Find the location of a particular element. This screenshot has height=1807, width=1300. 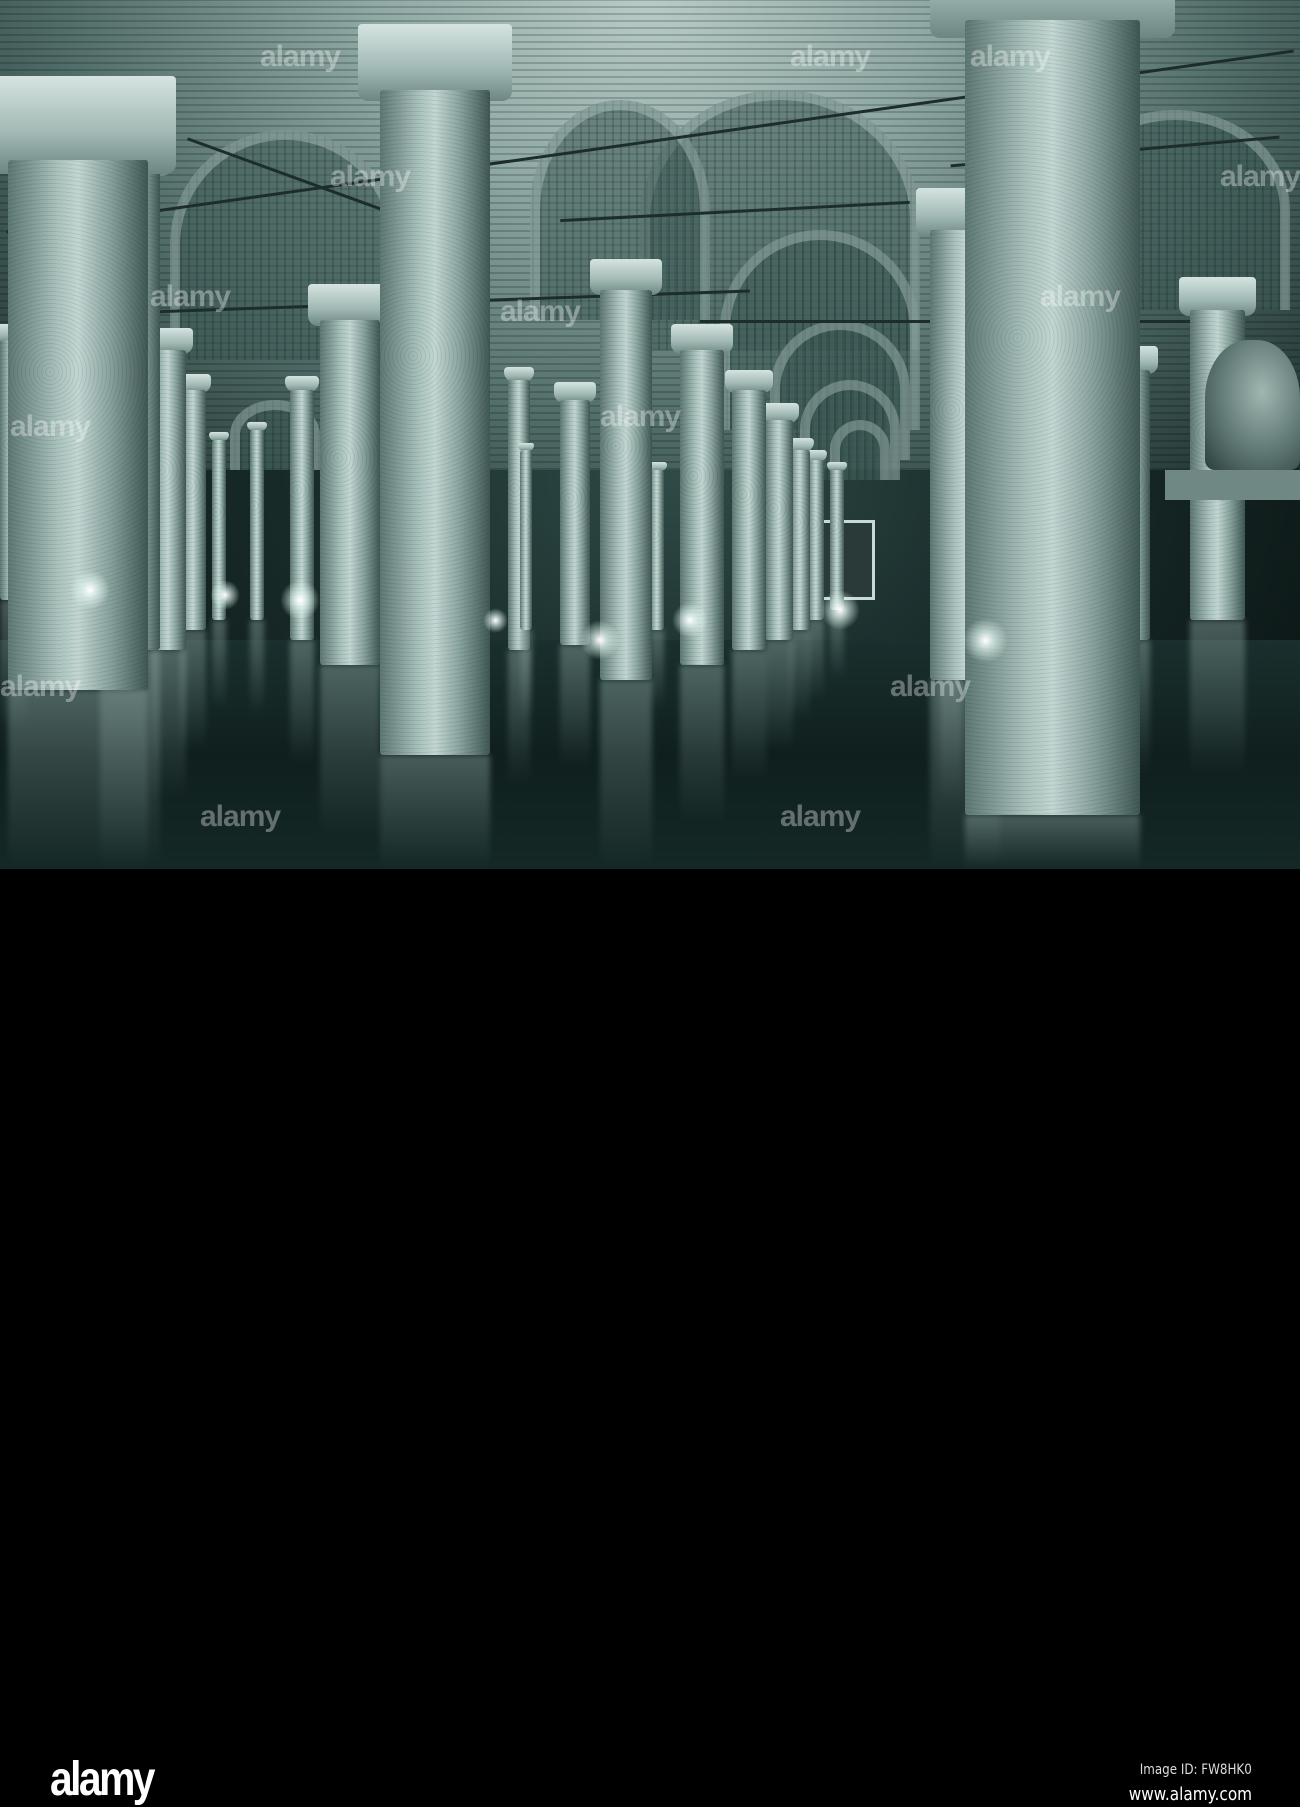

image-id: Image ID: FW8HK0 is located at coordinates (1195, 1770).